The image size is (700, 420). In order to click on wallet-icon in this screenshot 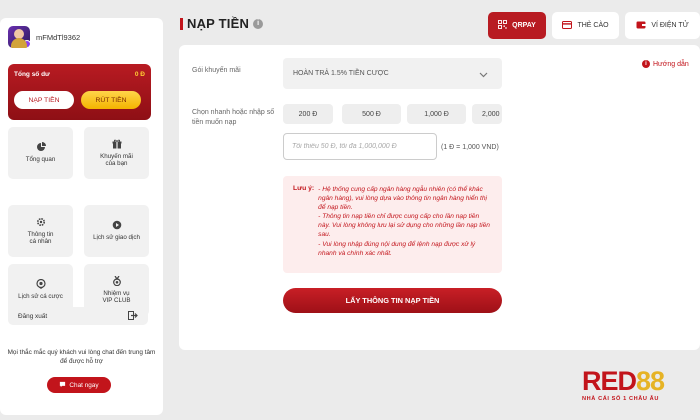, I will do `click(641, 26)`.